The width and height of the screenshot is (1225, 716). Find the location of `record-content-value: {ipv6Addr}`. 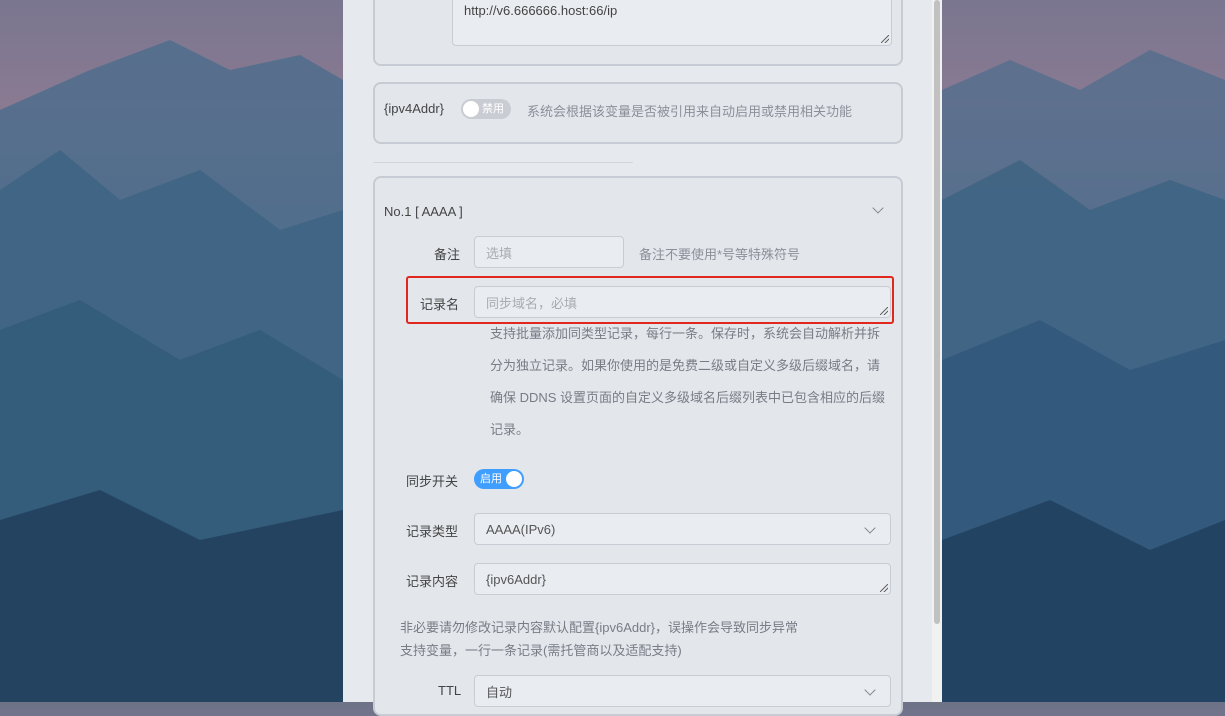

record-content-value: {ipv6Addr} is located at coordinates (516, 579).